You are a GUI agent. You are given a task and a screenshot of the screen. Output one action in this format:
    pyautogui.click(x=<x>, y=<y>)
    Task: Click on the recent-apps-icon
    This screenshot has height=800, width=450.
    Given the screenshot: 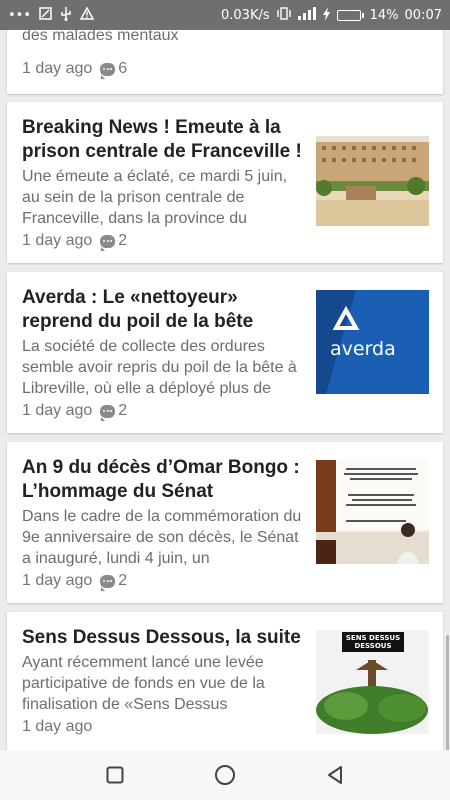 What is the action you would take?
    pyautogui.click(x=115, y=775)
    